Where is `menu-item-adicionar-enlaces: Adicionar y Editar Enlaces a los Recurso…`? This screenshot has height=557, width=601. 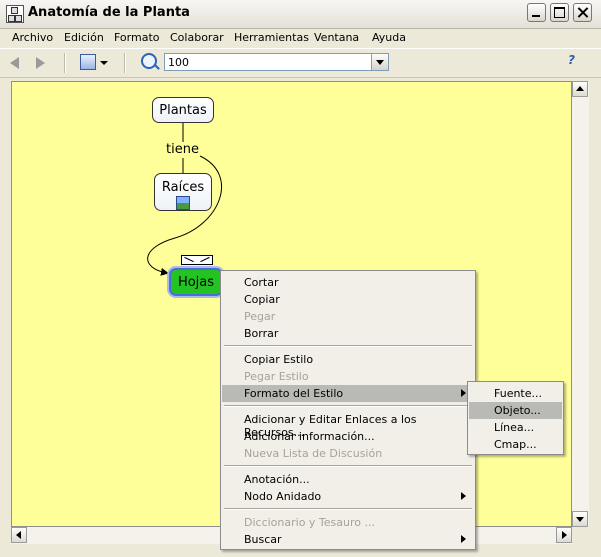
menu-item-adicionar-enlaces: Adicionar y Editar Enlaces a los Recurso… is located at coordinates (348, 425).